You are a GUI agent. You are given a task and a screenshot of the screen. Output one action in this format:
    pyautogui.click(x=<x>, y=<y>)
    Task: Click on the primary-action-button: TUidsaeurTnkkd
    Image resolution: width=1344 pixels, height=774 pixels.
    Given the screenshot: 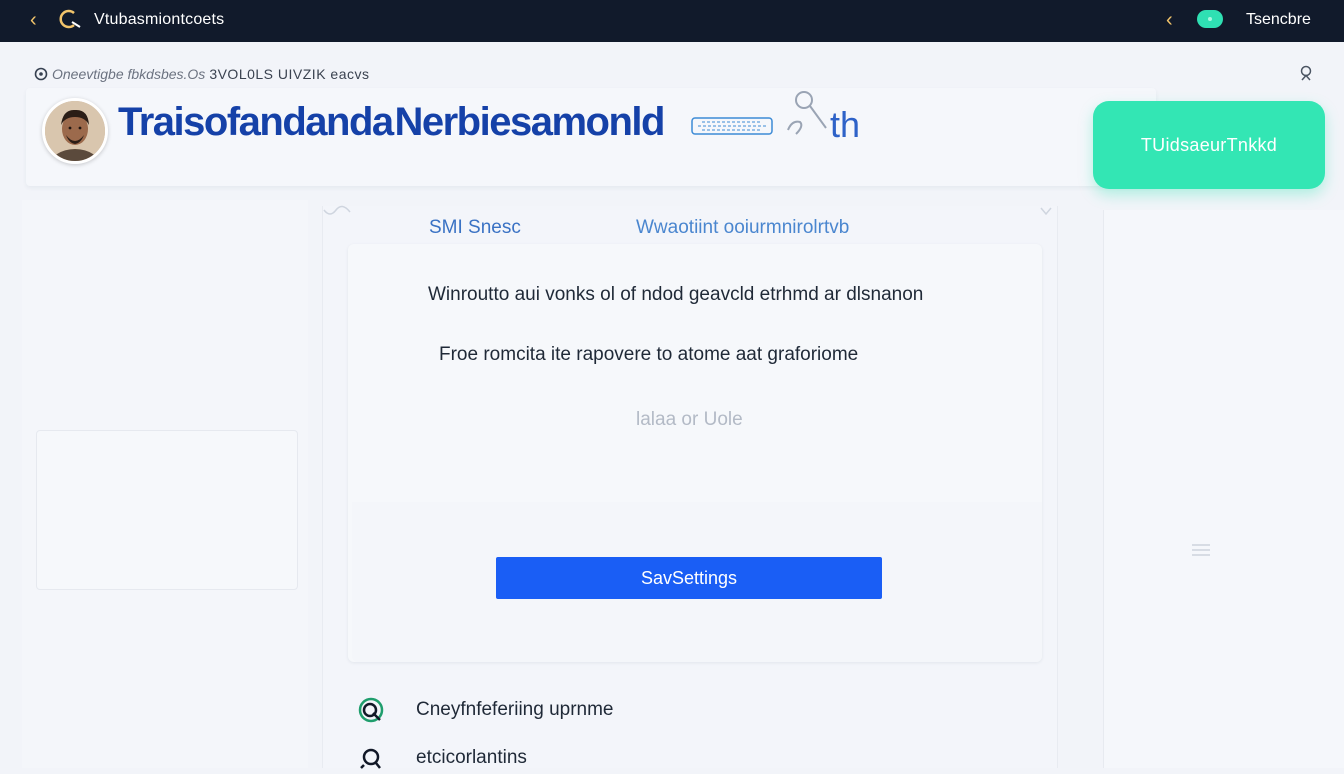 What is the action you would take?
    pyautogui.click(x=1209, y=145)
    